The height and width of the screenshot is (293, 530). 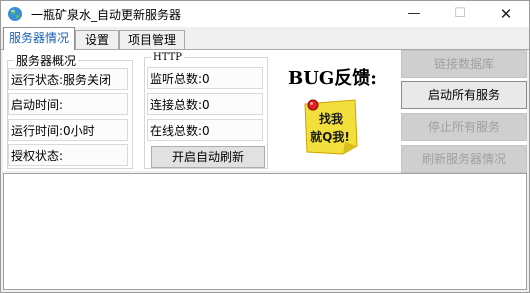 I want to click on refresh-server-status-button: 刷新服务器情况, so click(x=464, y=159).